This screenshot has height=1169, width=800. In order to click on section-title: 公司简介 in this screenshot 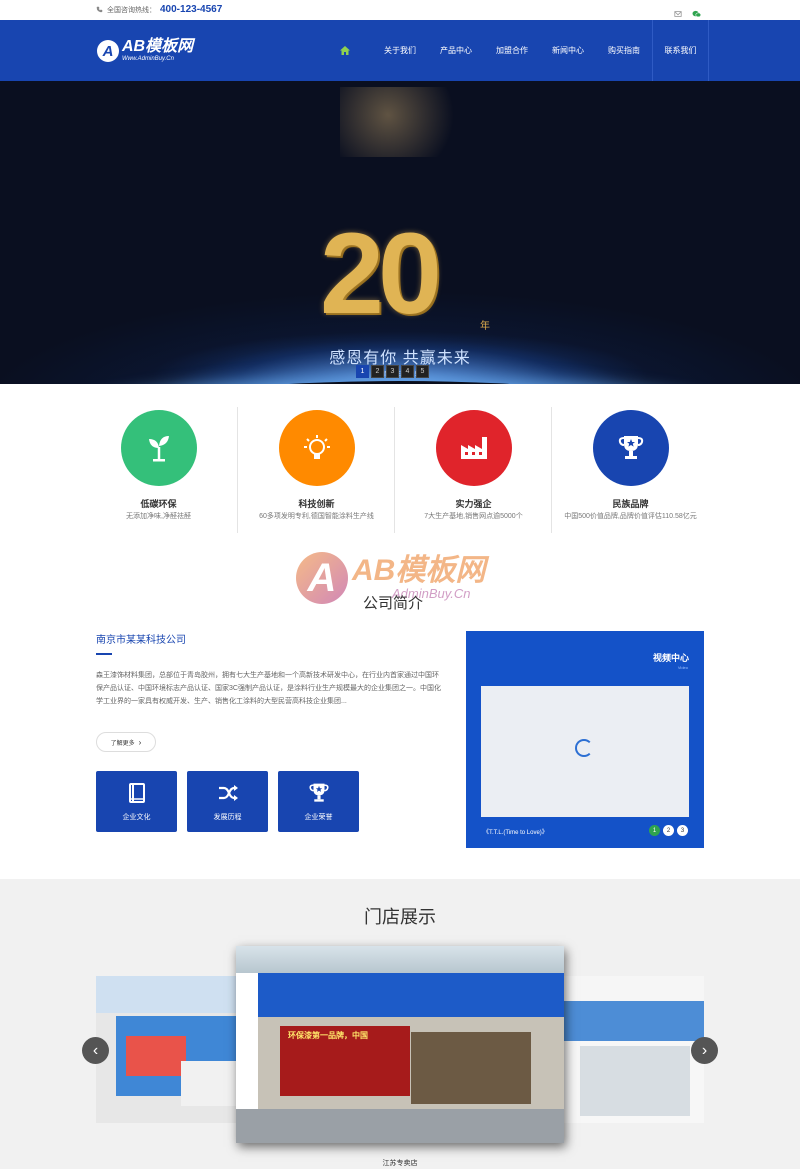, I will do `click(393, 603)`.